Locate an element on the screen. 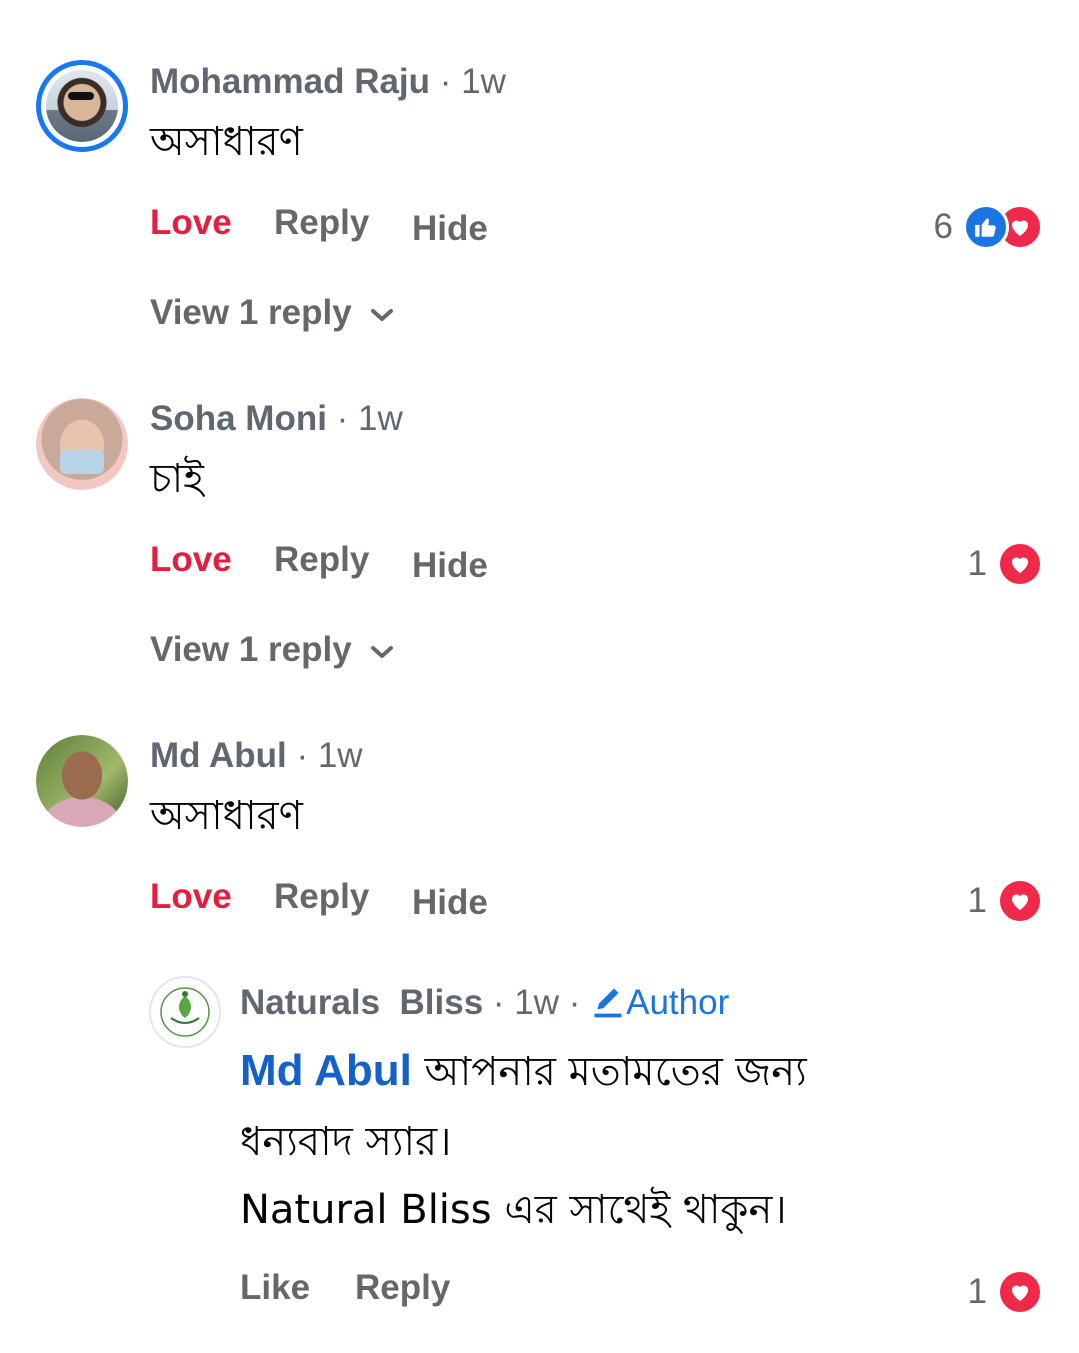 This screenshot has height=1353, width=1079. author-badge: Author is located at coordinates (678, 1002).